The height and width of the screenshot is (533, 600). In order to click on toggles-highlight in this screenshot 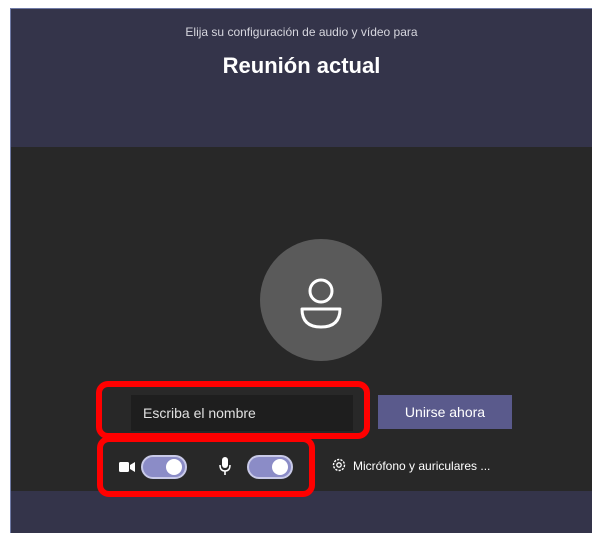, I will do `click(206, 466)`.